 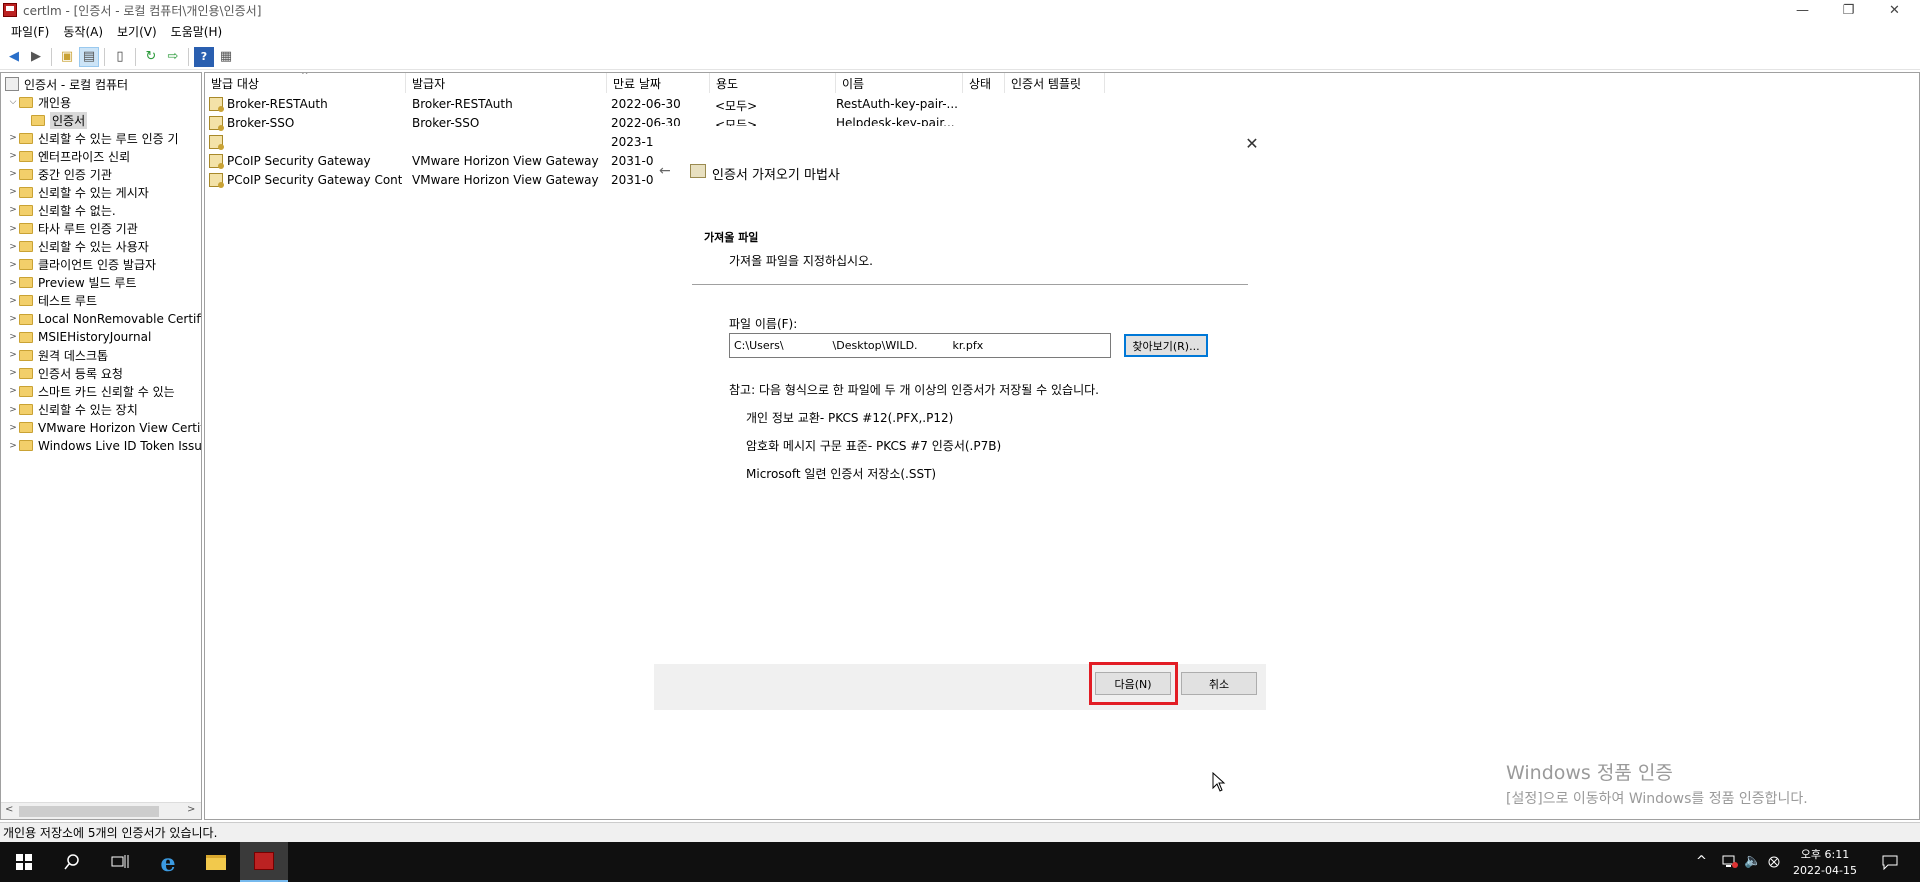 What do you see at coordinates (81, 265) in the screenshot?
I see `tree-item-store: > 클라이언트 인증 발급자` at bounding box center [81, 265].